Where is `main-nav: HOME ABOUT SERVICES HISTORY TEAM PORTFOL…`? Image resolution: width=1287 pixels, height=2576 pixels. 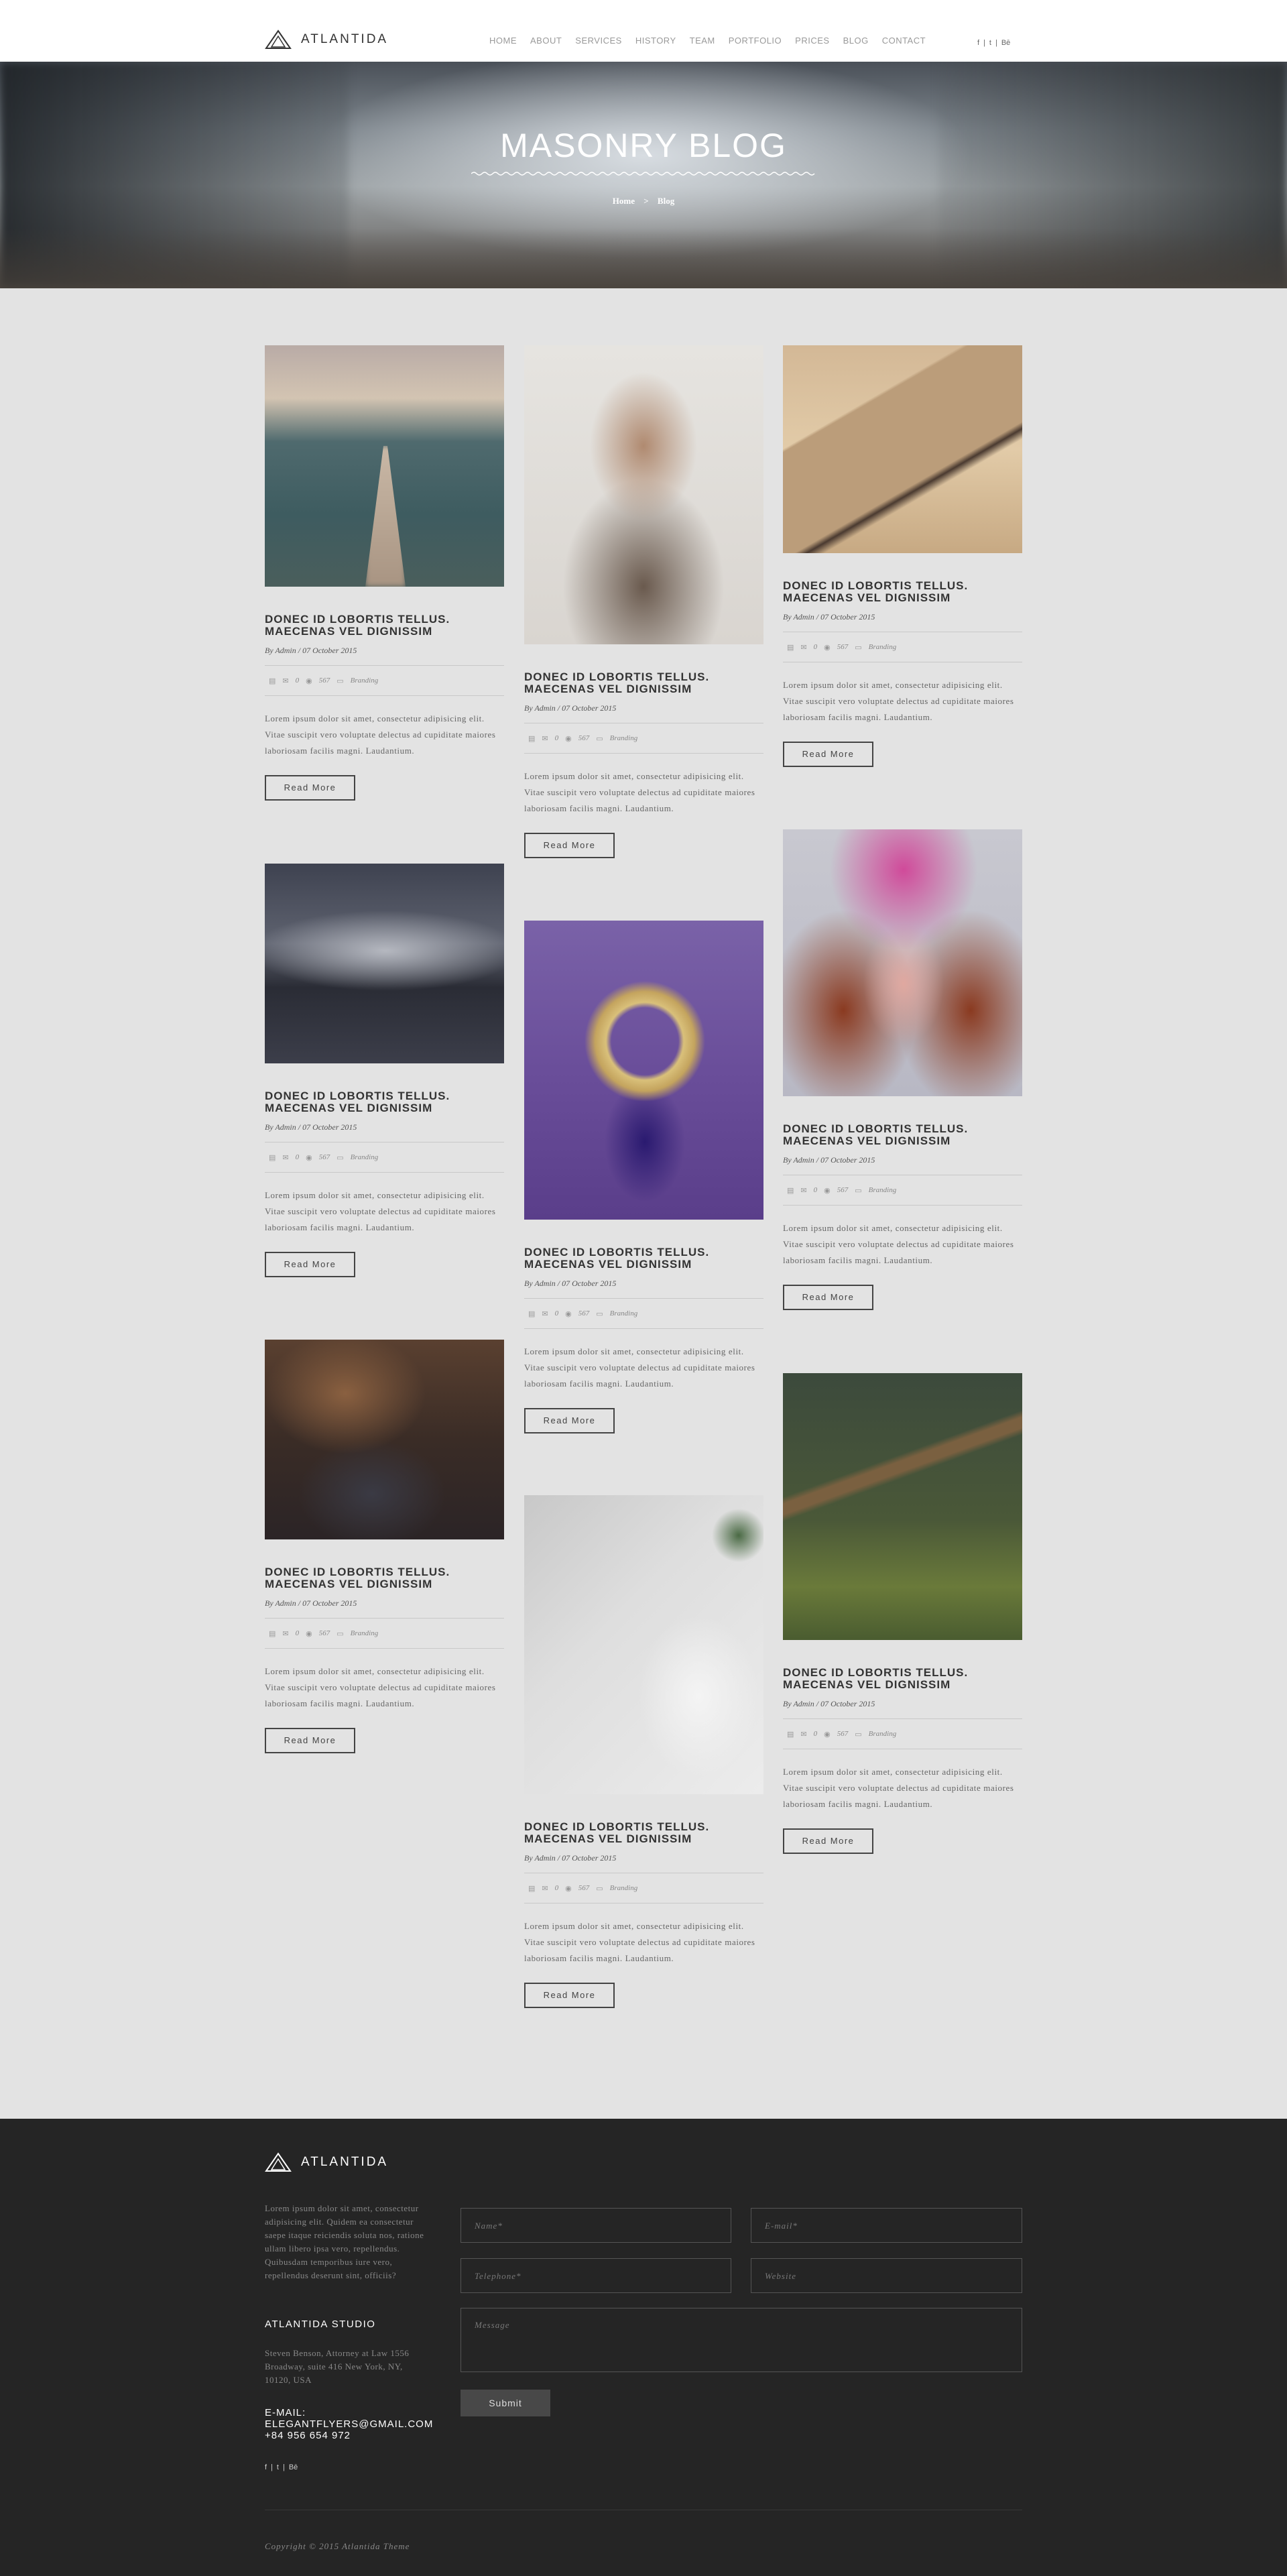 main-nav: HOME ABOUT SERVICES HISTORY TEAM PORTFOL… is located at coordinates (708, 41).